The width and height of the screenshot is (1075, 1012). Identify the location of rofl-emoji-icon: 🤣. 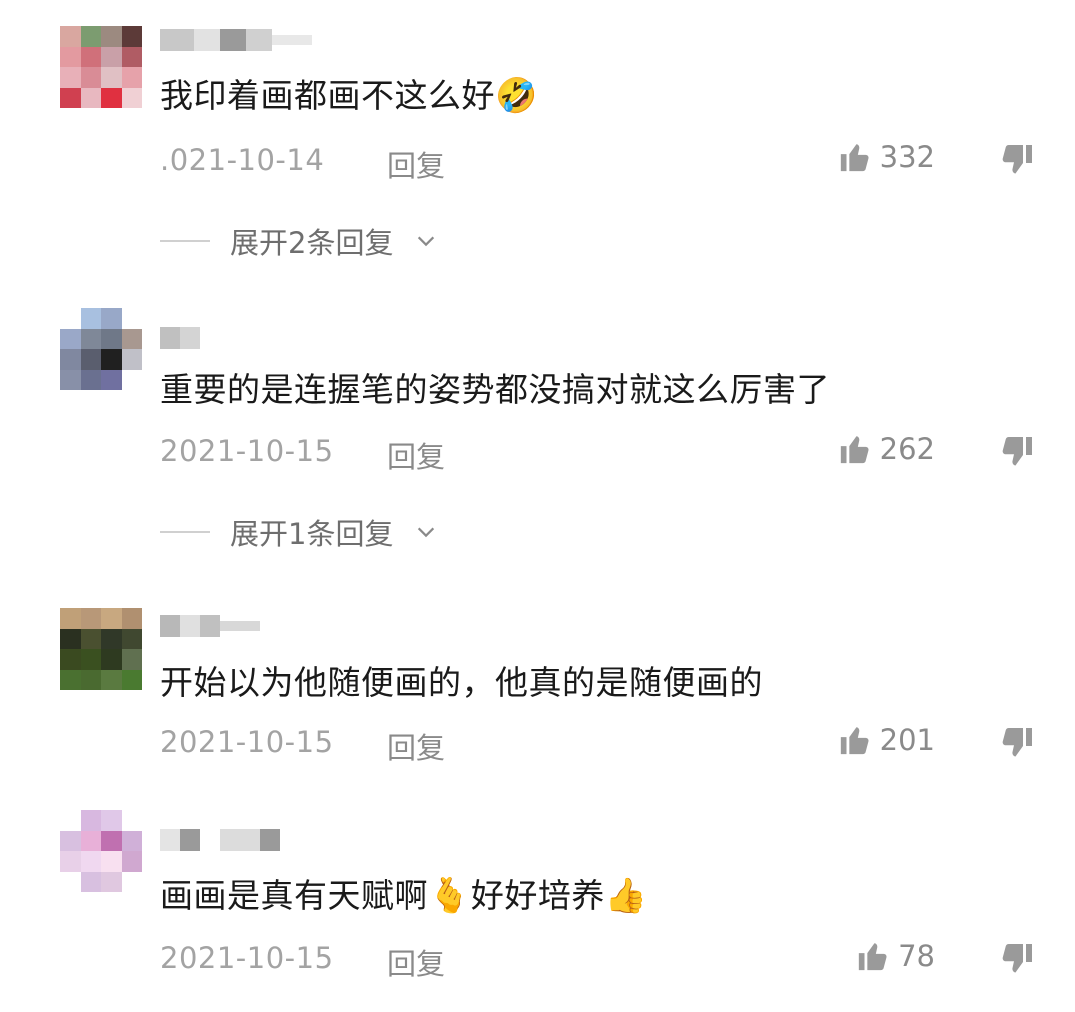
(516, 96).